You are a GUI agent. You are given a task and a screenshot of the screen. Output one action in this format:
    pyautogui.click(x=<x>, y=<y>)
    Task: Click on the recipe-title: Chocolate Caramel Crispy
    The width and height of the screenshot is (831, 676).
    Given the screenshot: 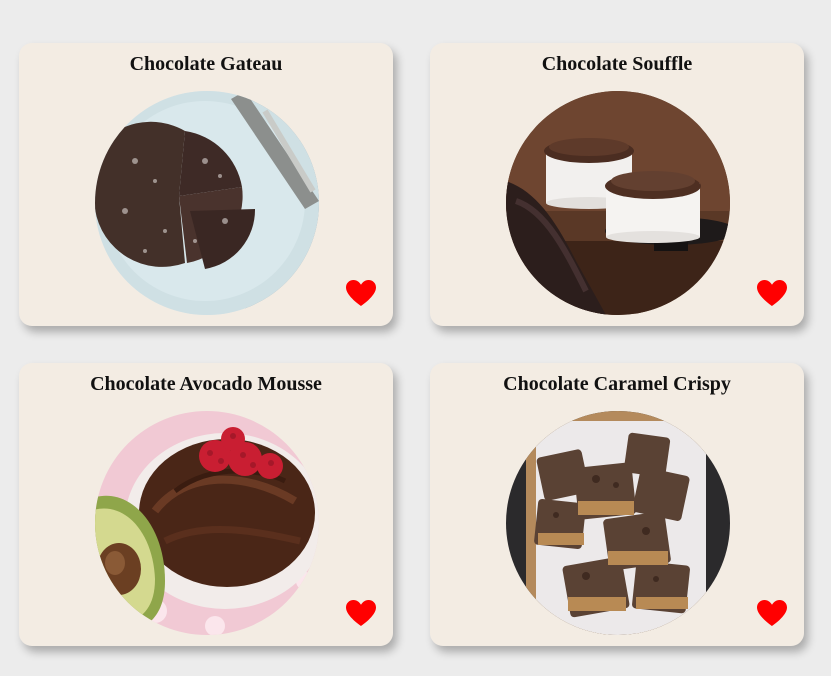 What is the action you would take?
    pyautogui.click(x=617, y=384)
    